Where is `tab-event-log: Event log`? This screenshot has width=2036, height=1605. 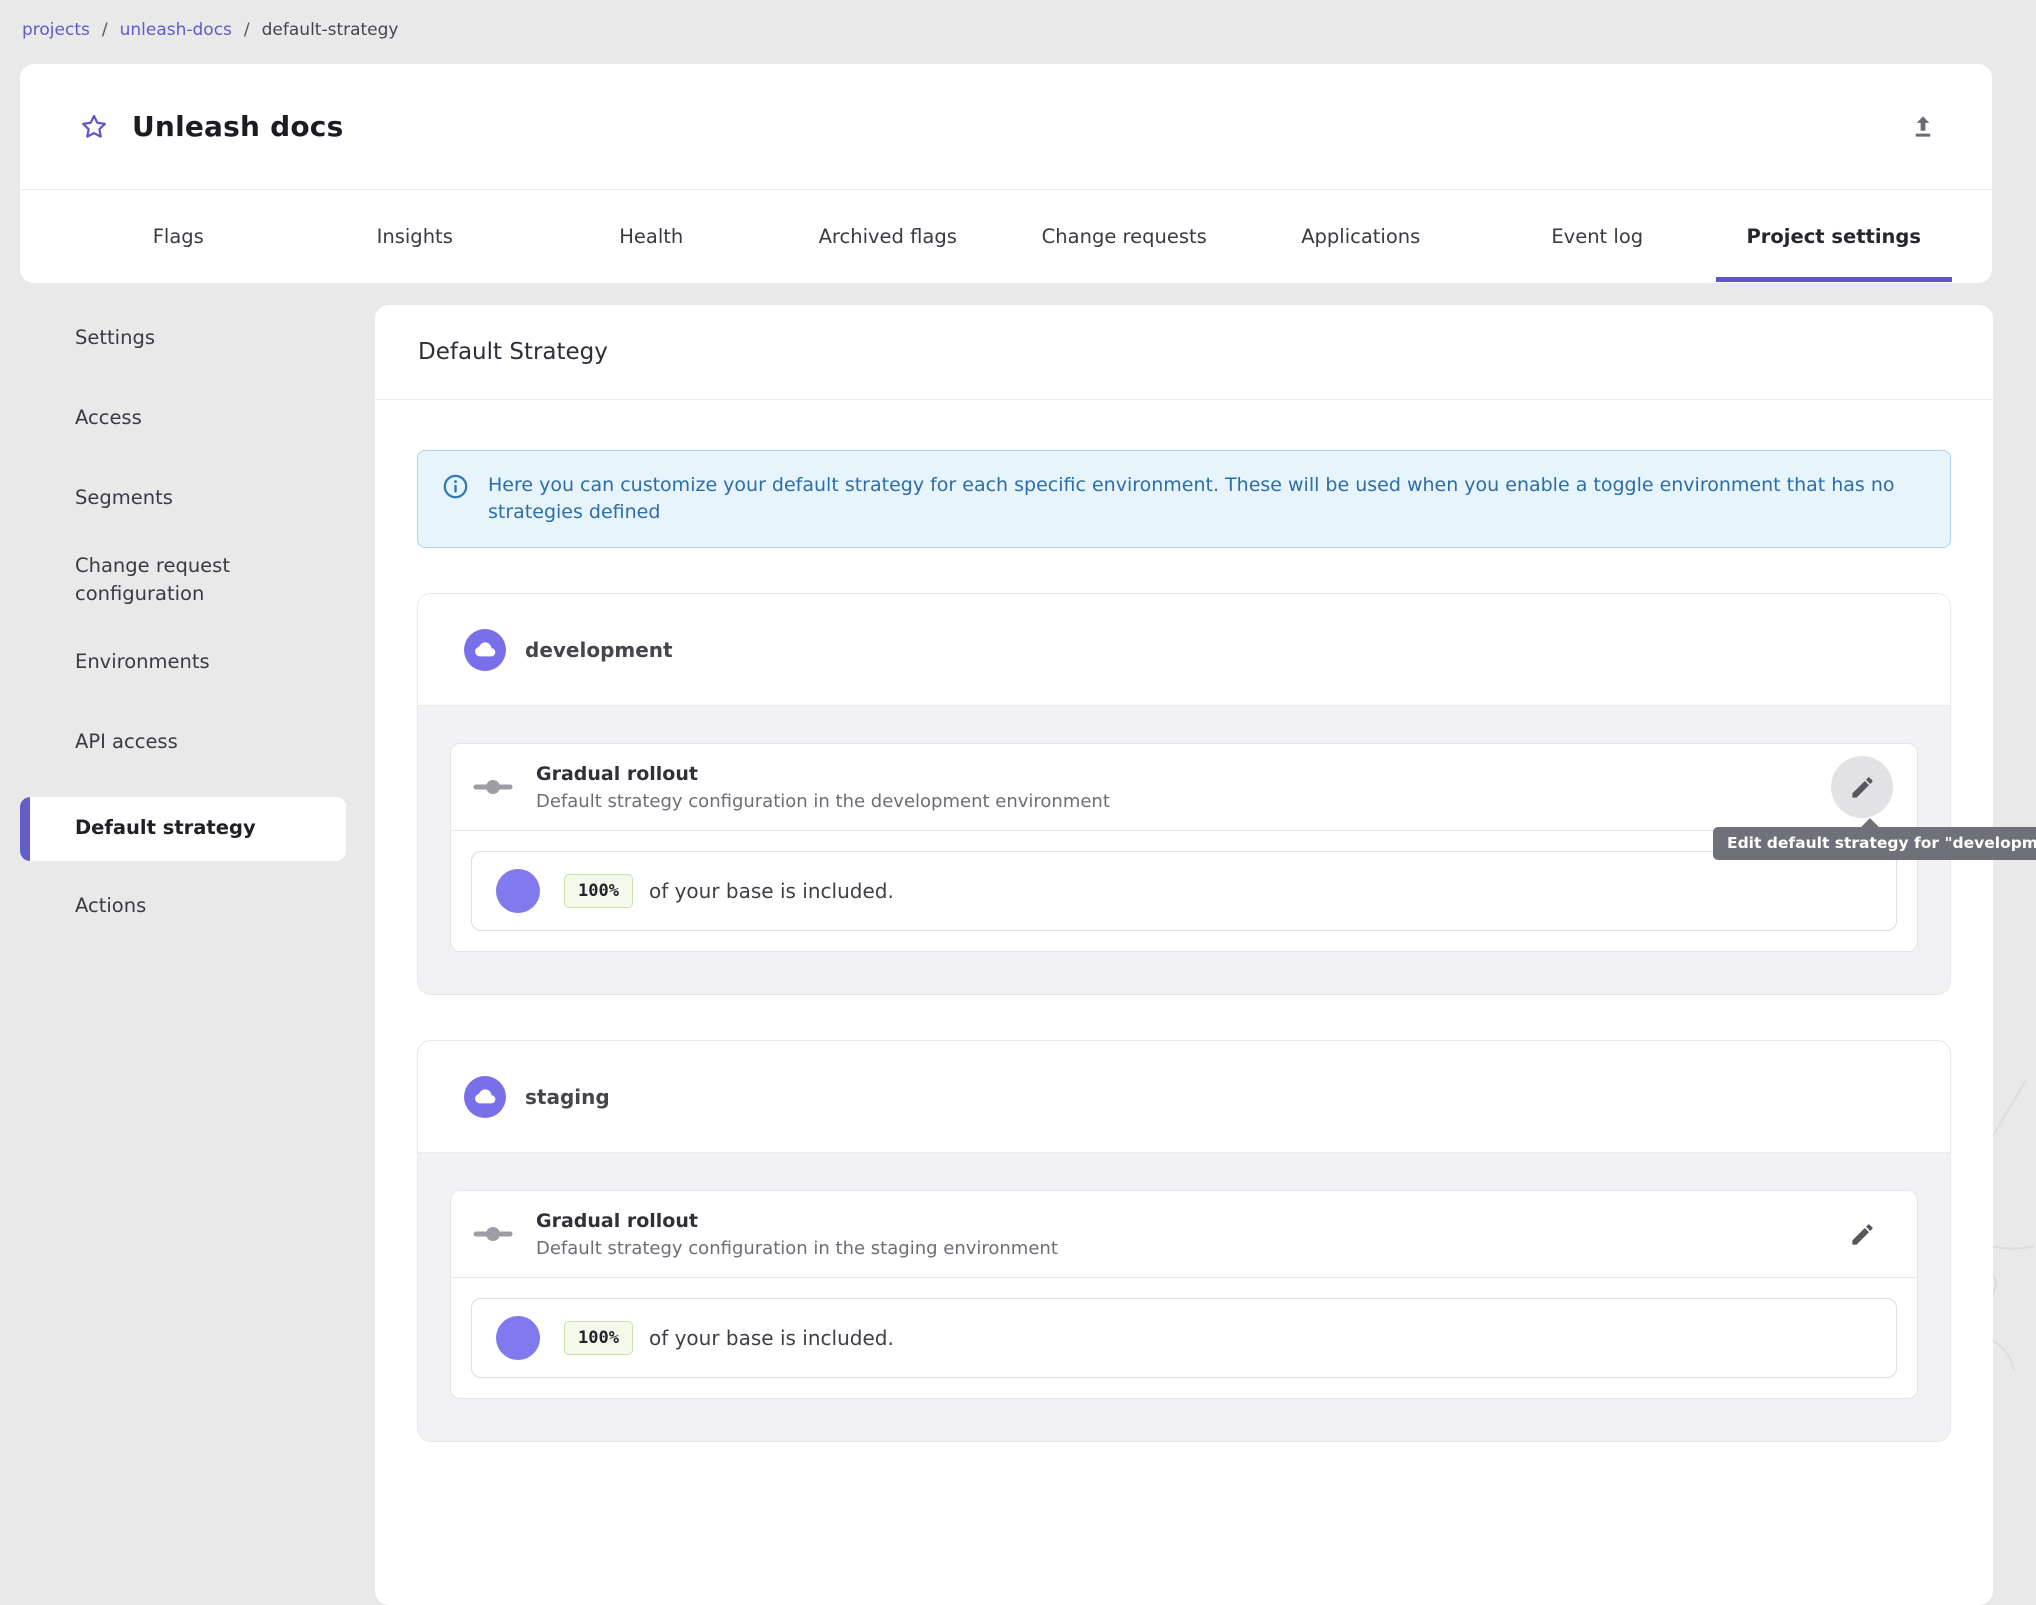 tab-event-log: Event log is located at coordinates (1597, 236).